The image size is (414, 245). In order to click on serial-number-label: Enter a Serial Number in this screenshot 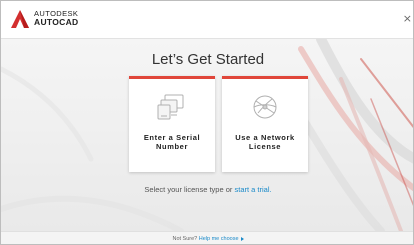, I will do `click(172, 142)`.